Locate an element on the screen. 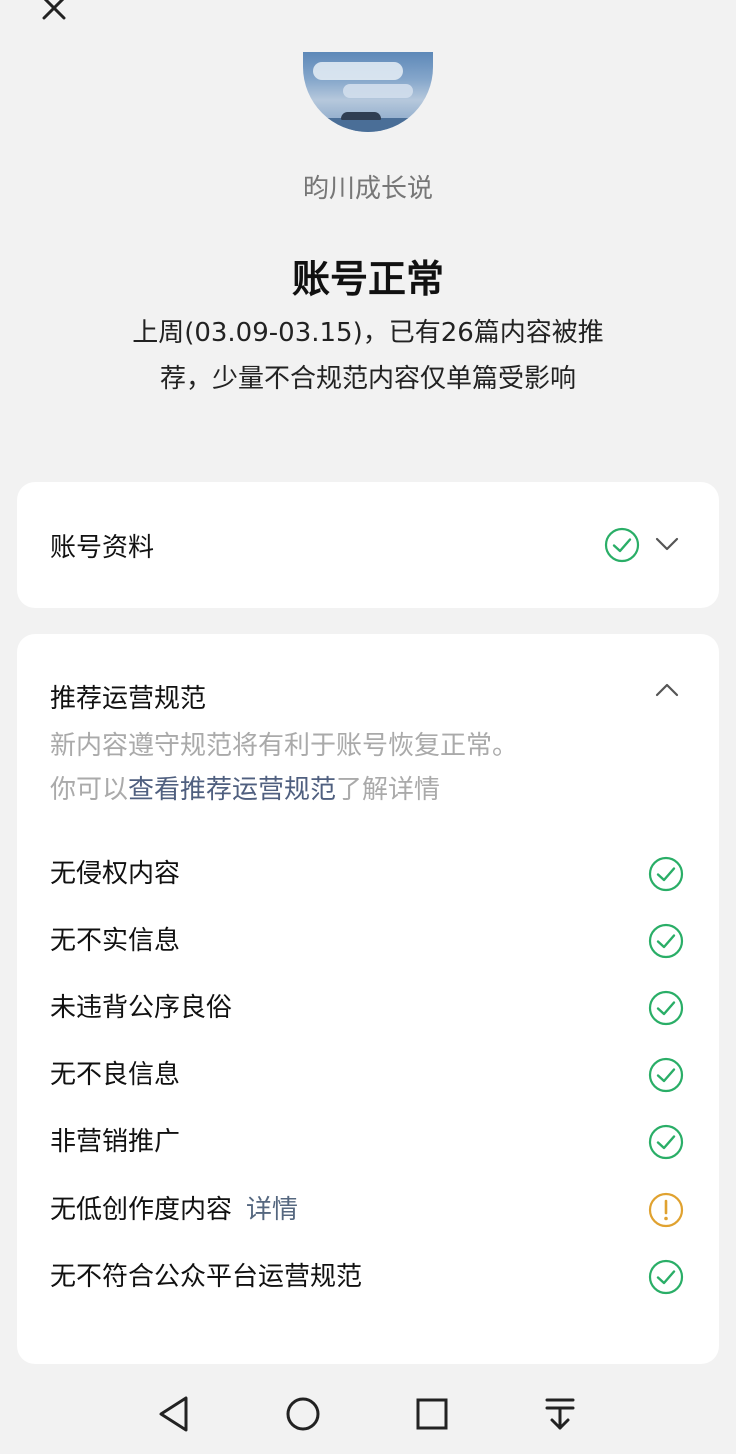 The height and width of the screenshot is (1454, 736). system-navigation-bar is located at coordinates (368, 1415).